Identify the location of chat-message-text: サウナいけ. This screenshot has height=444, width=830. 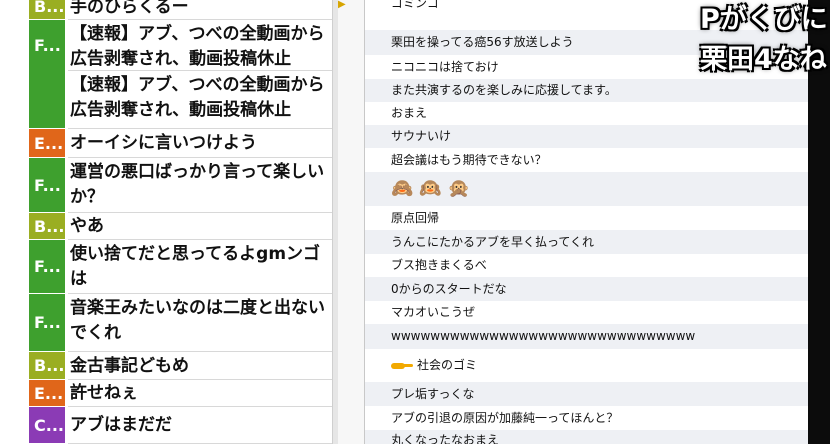
(421, 136).